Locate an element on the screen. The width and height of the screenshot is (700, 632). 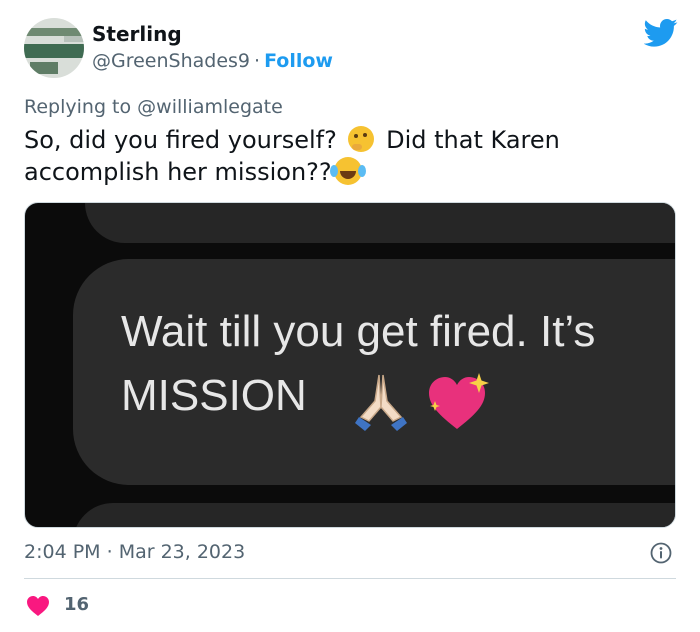
display-name: Sterling is located at coordinates (137, 34).